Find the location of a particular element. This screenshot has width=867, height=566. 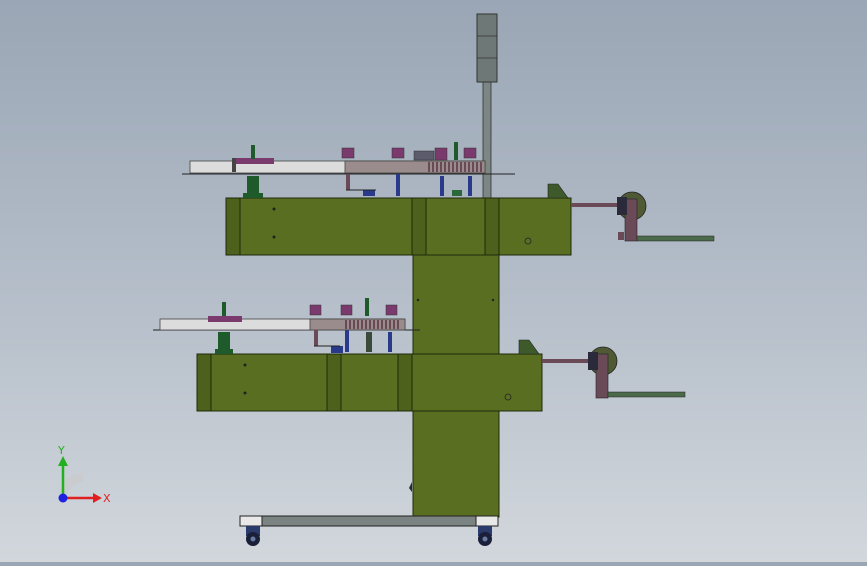

base-frame is located at coordinates (369, 521).